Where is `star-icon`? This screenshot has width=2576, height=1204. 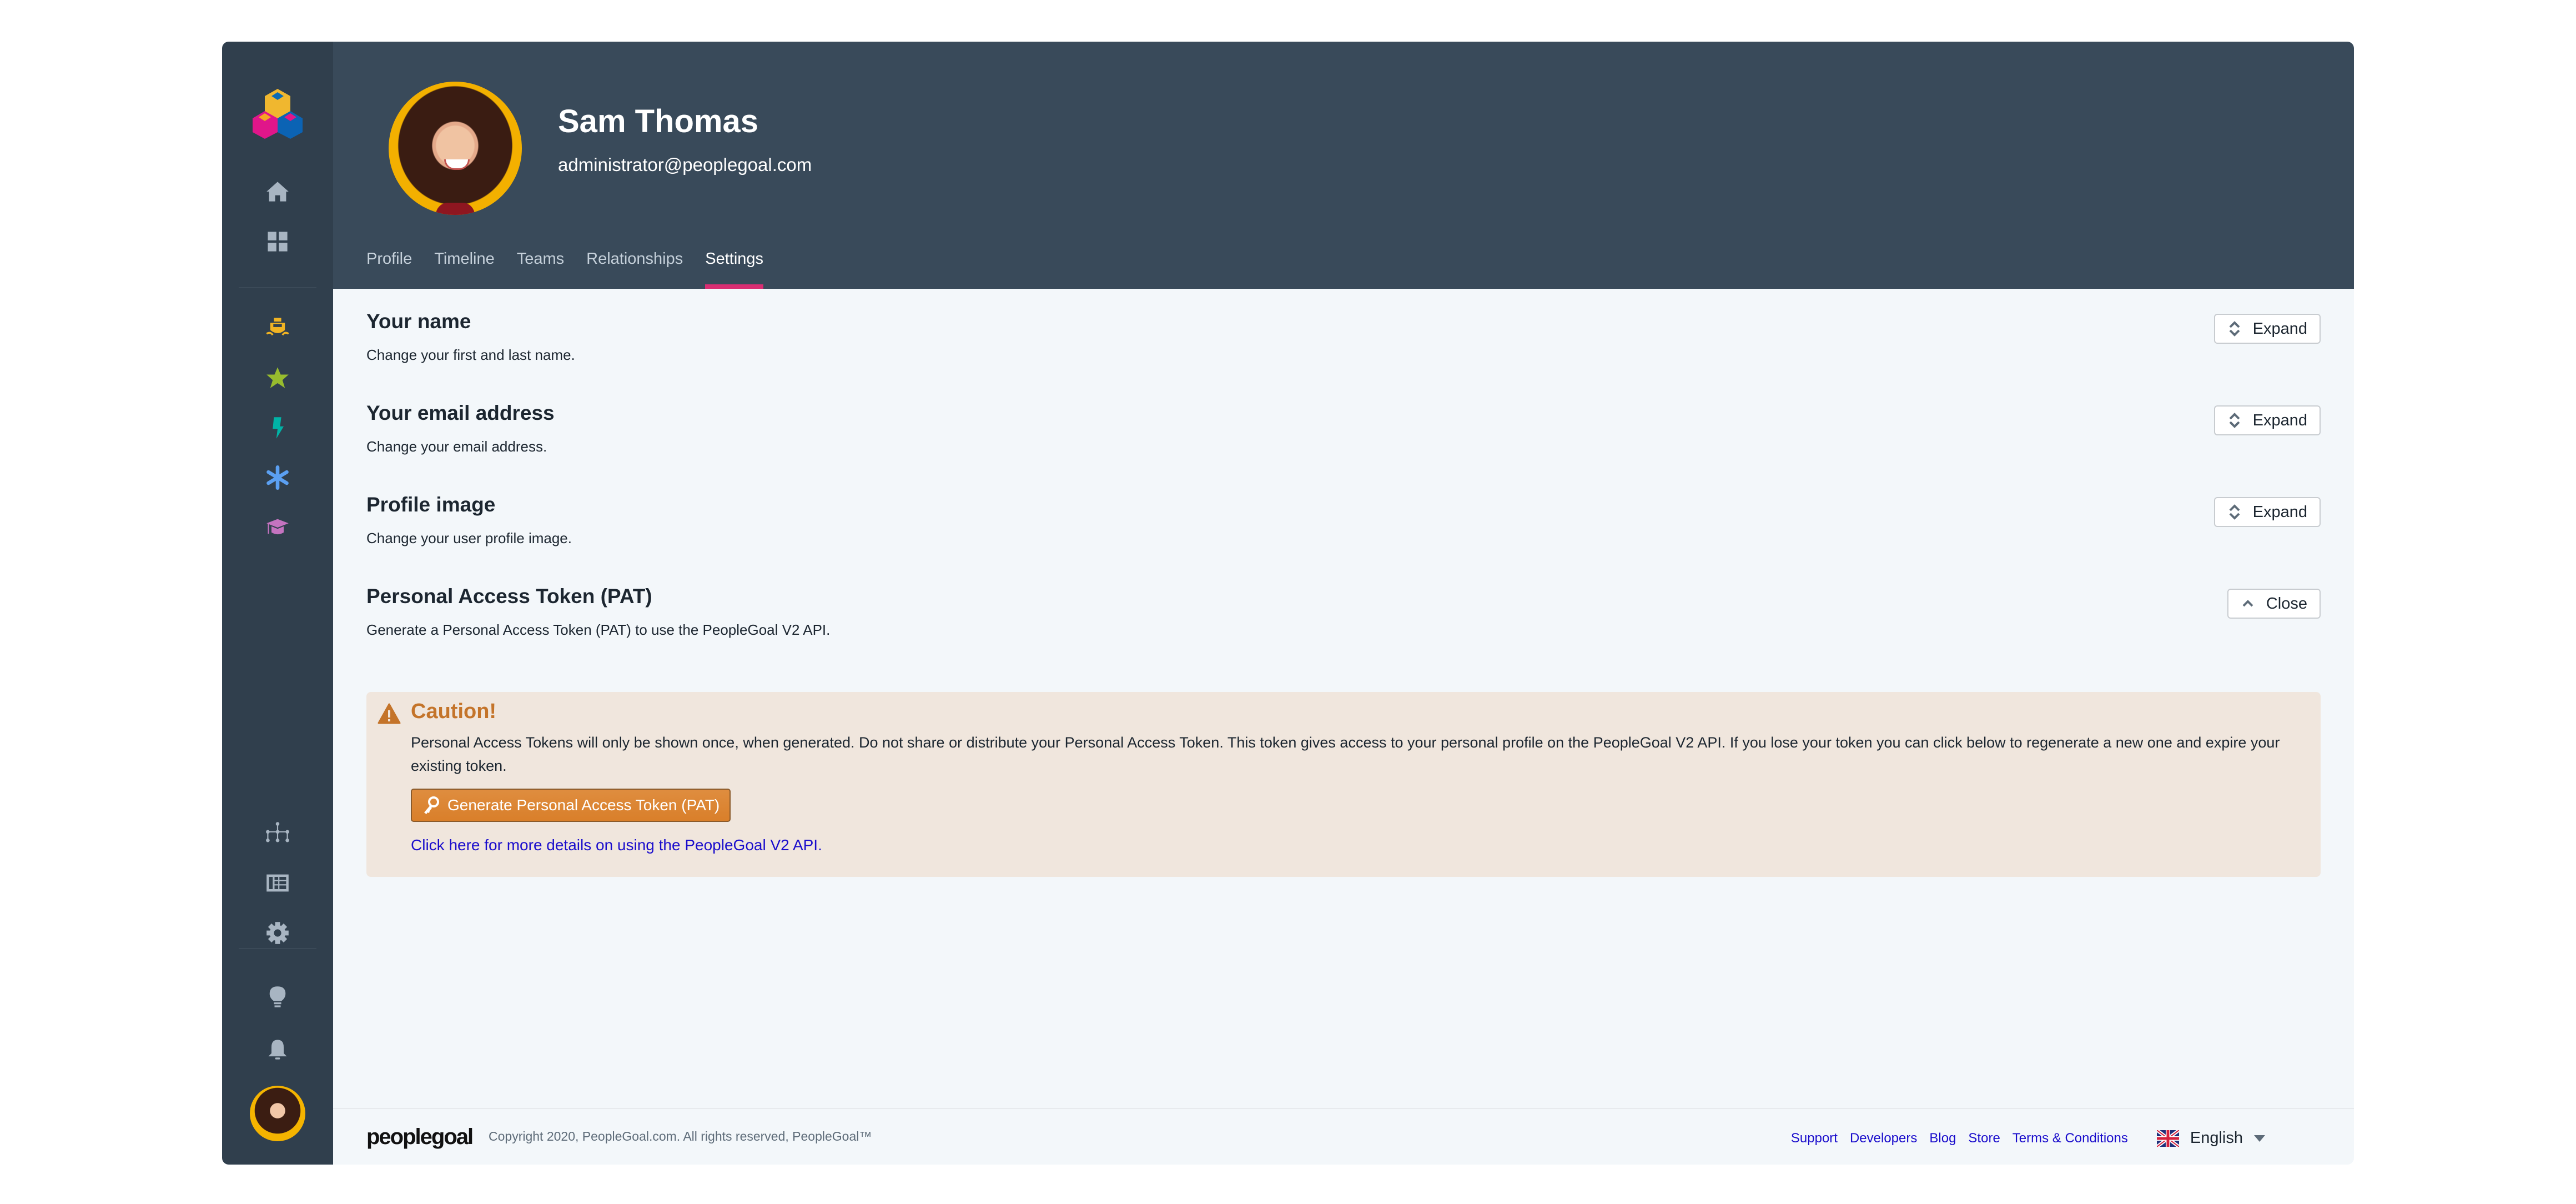
star-icon is located at coordinates (277, 378).